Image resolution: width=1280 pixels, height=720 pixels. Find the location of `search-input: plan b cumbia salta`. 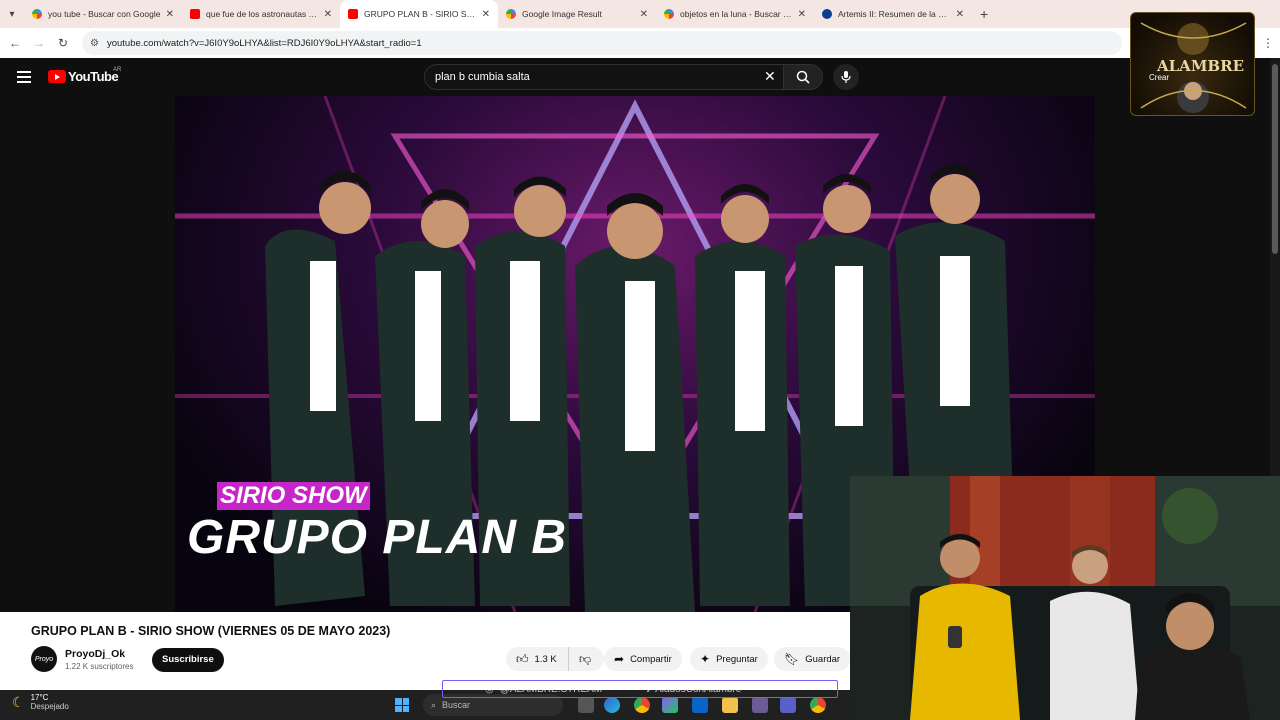

search-input: plan b cumbia salta is located at coordinates (604, 77).